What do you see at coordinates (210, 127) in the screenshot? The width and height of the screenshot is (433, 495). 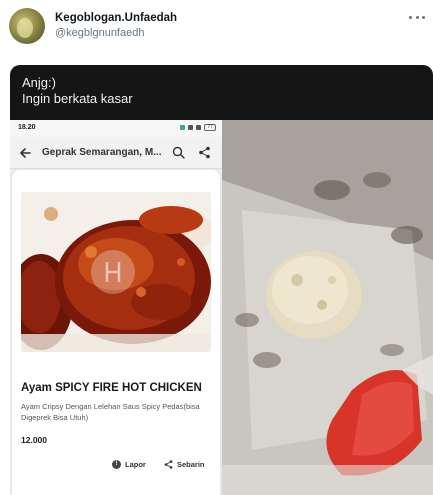 I see `battery-indicator: 77` at bounding box center [210, 127].